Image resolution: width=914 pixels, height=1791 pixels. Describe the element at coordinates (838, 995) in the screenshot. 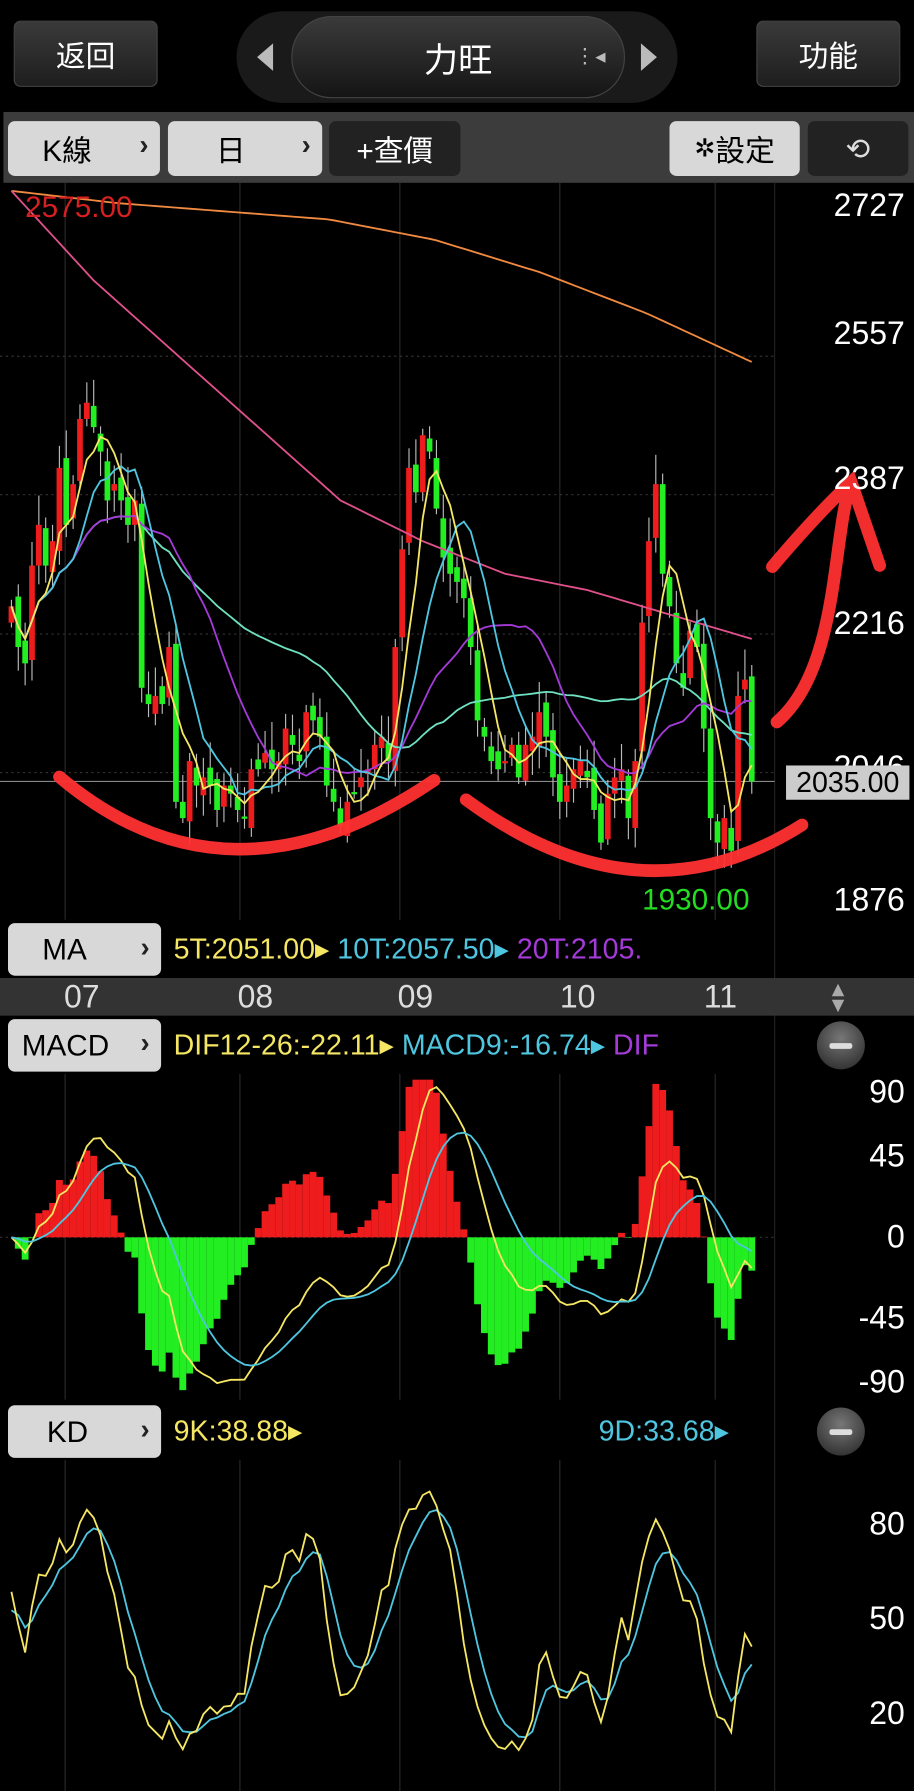

I see `resize-handle-icon: ▴ ▾` at that location.